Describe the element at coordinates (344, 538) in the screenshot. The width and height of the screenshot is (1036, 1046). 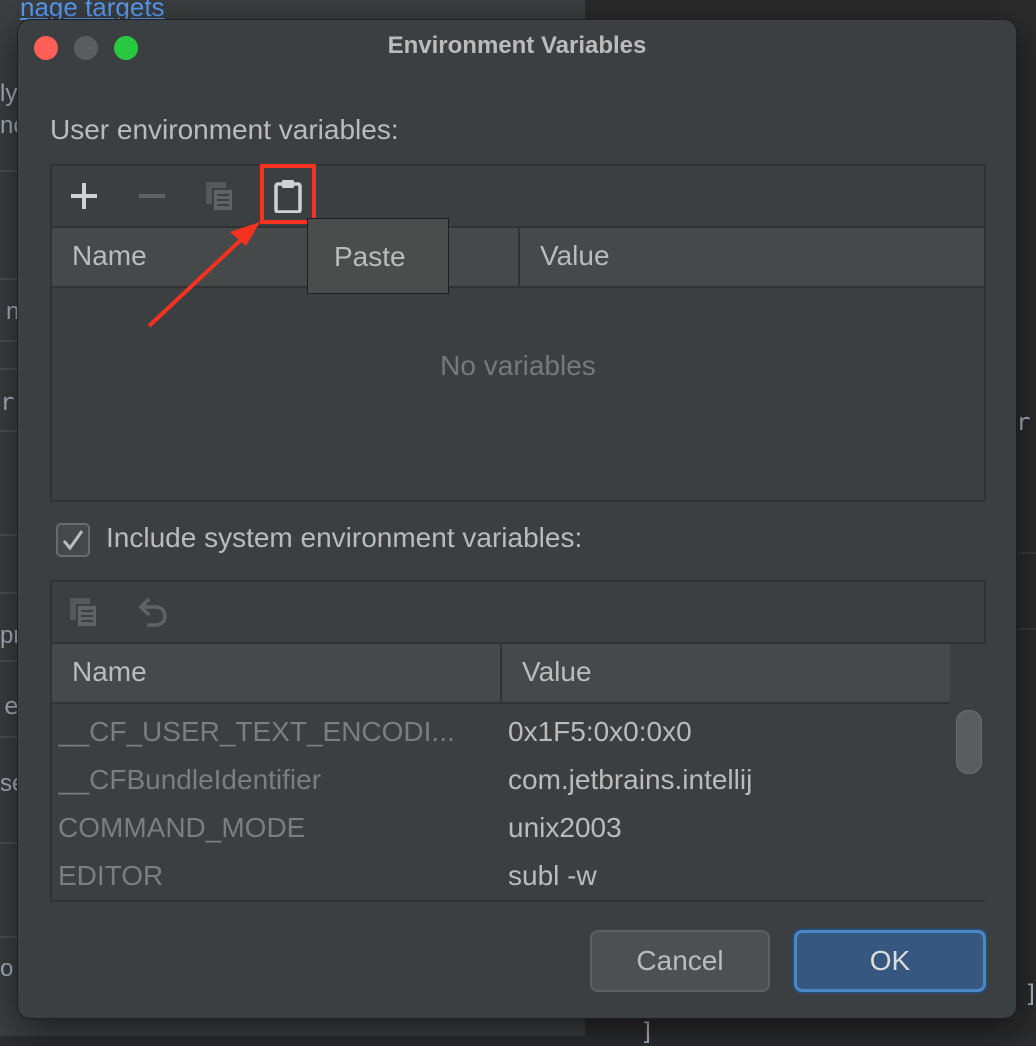
I see `include-system-label: Include system environment variables:` at that location.